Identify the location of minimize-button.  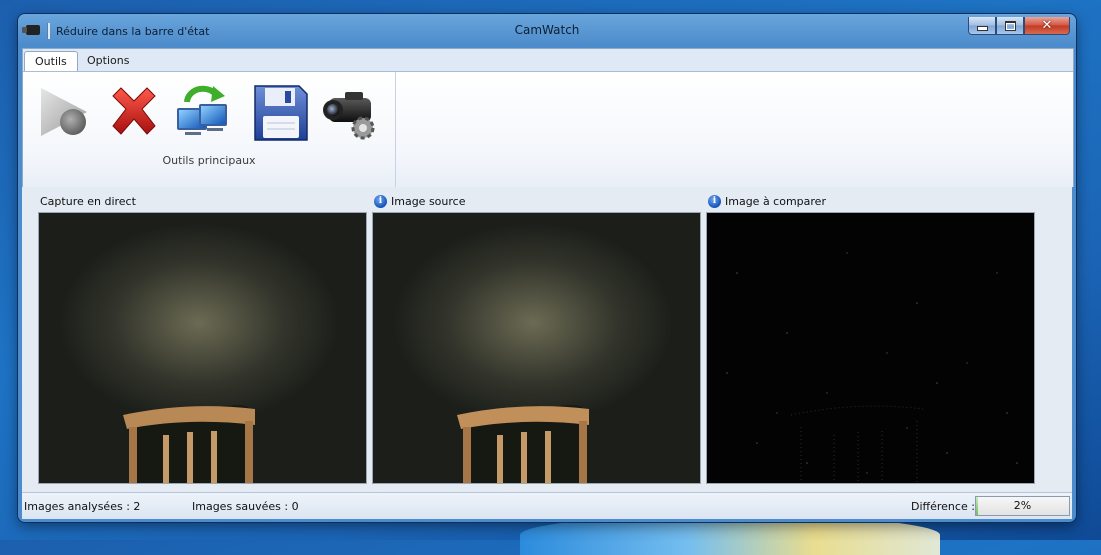
(982, 26).